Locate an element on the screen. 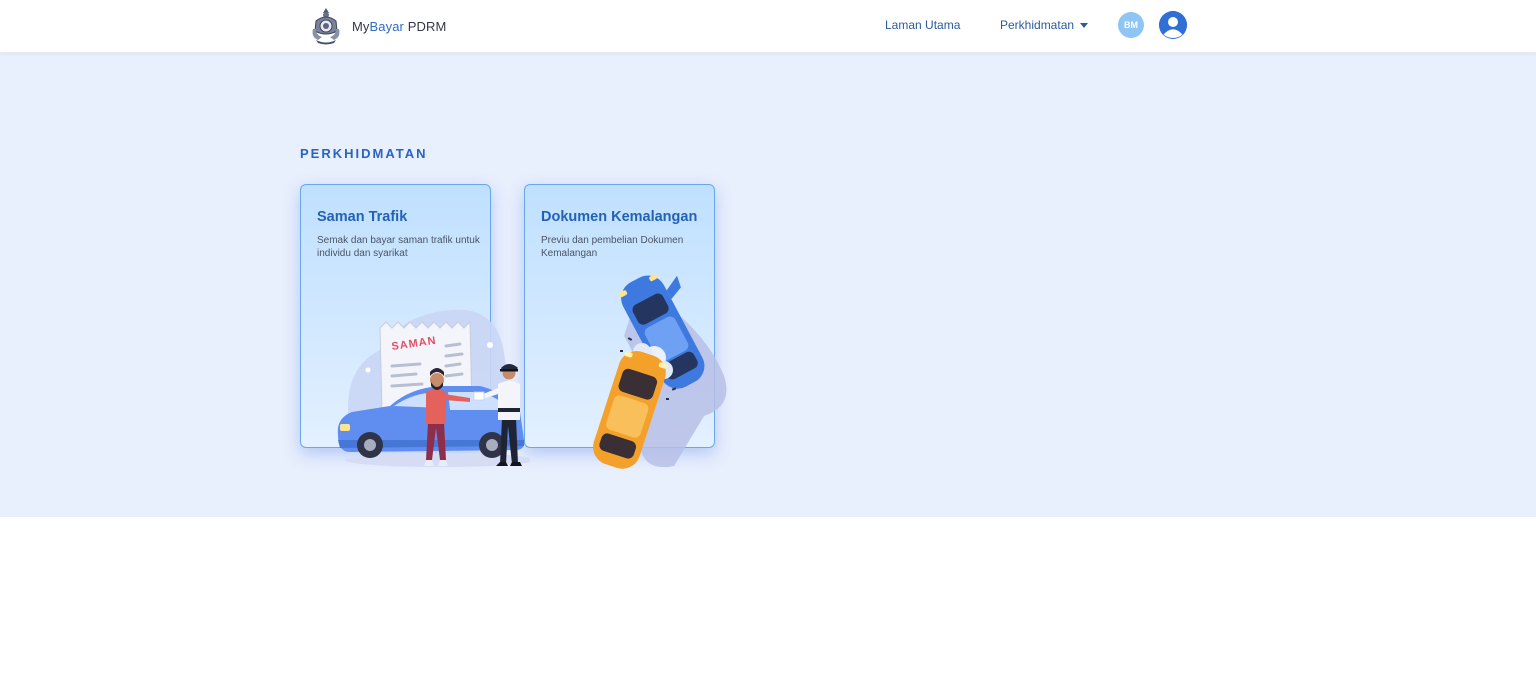 The height and width of the screenshot is (686, 1536). top-navbar: MyBayar PDRM Laman Utama Perkhidmatan BM is located at coordinates (768, 26).